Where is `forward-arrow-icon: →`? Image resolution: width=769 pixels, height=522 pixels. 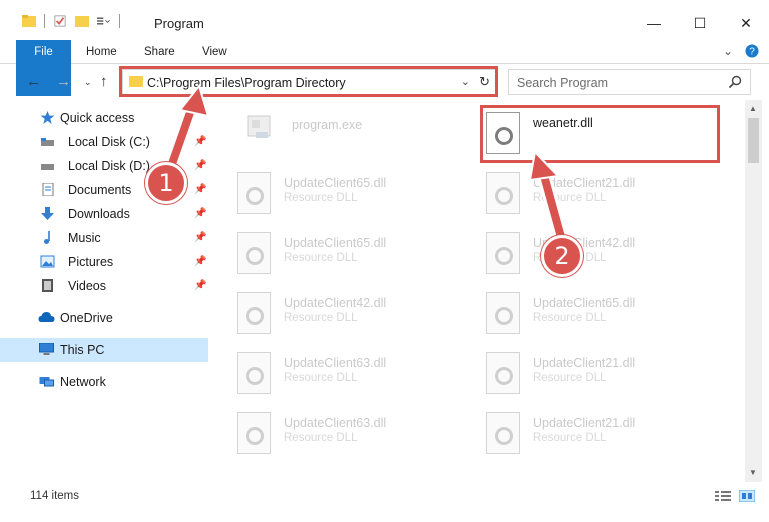
forward-arrow-icon: → is located at coordinates (63, 81).